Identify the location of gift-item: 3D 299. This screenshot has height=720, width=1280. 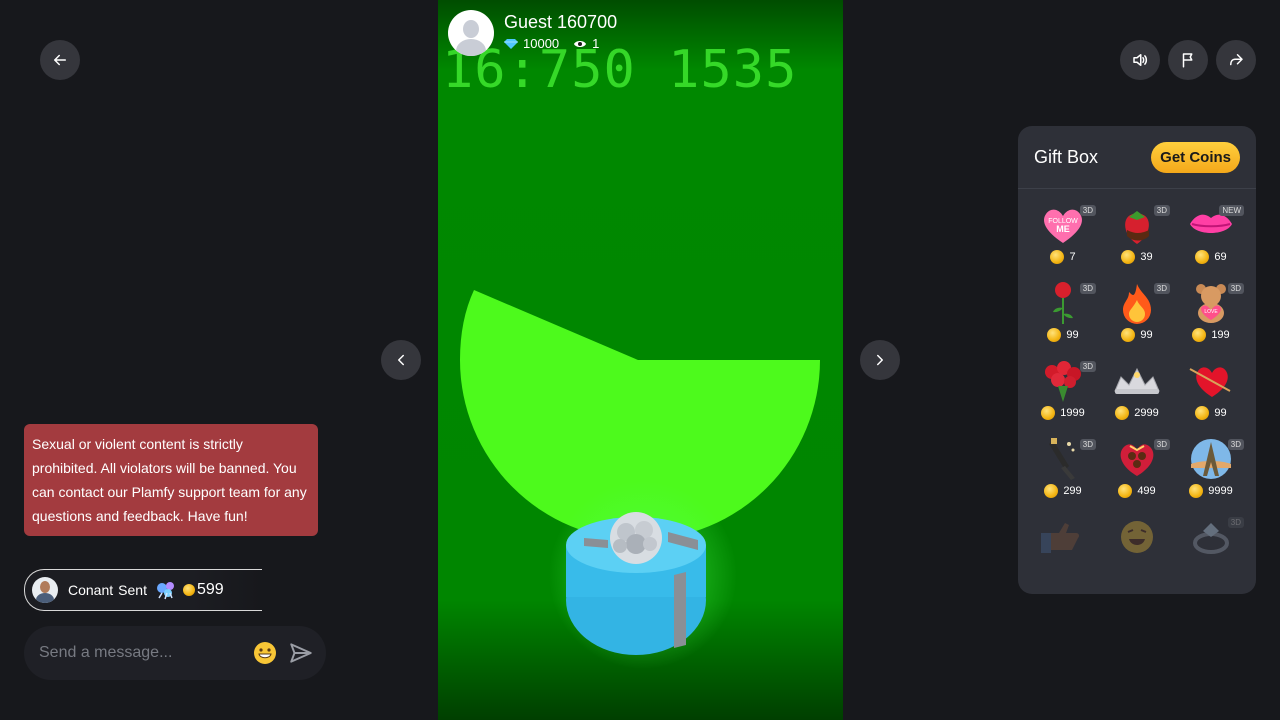
(1063, 475).